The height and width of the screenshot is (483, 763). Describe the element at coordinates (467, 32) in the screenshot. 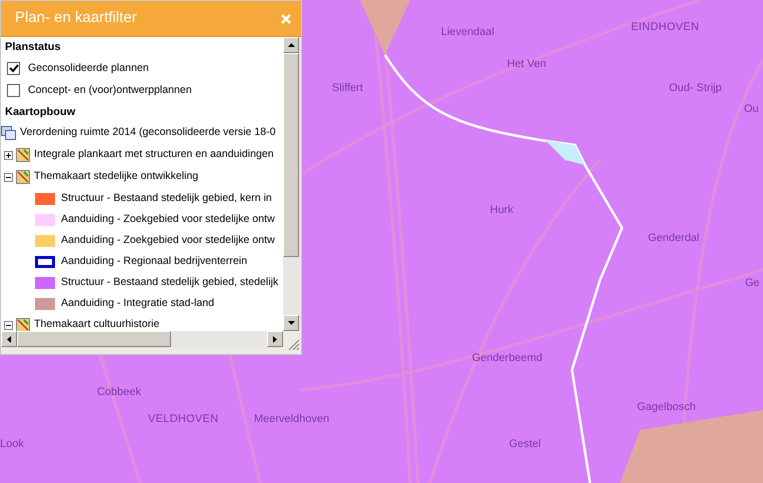

I see `district-label: Lievendaal` at that location.